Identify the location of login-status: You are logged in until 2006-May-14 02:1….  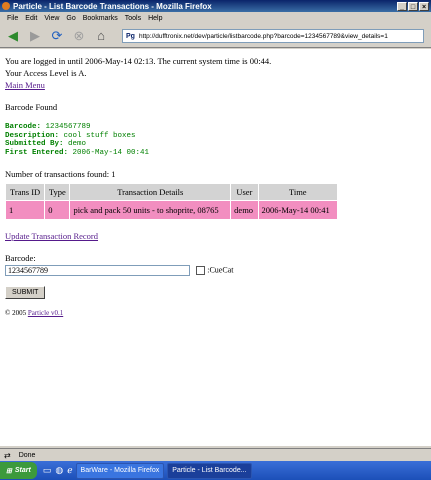
(138, 61).